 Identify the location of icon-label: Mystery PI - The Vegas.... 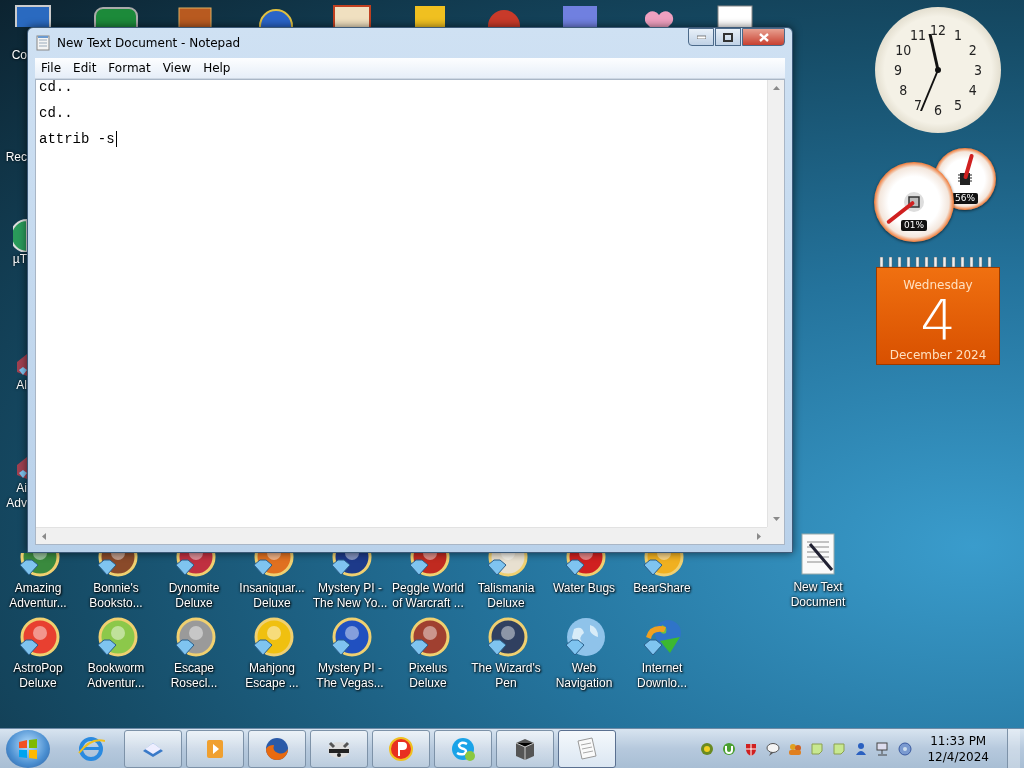
(350, 676).